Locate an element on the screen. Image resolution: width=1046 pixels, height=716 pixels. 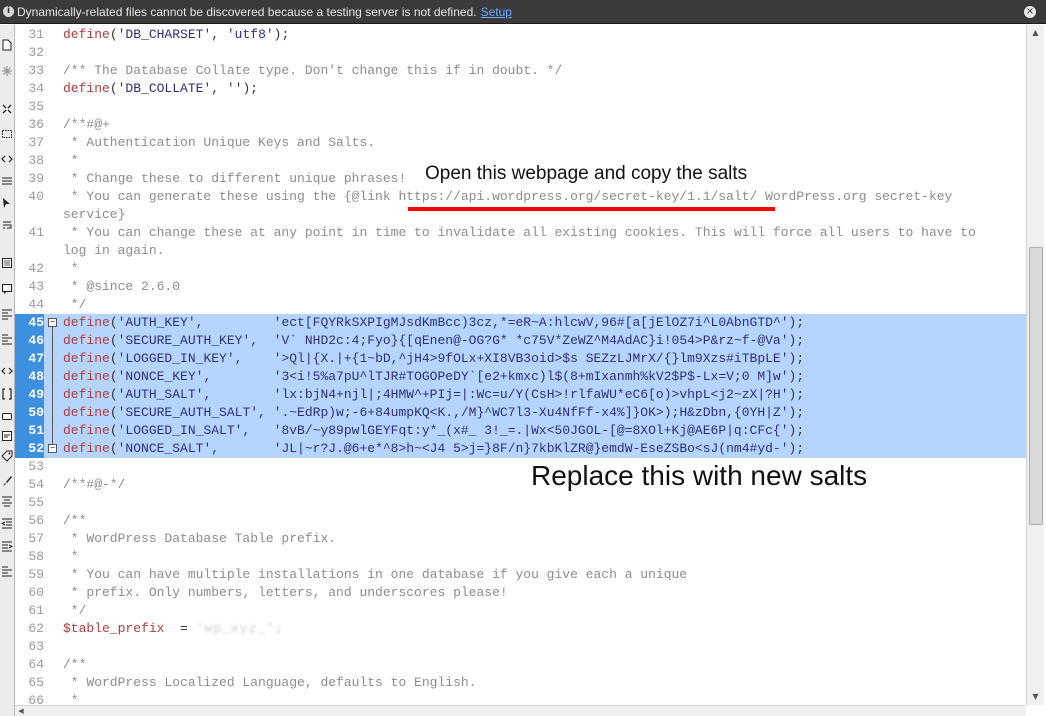
line-number is located at coordinates (29, 215).